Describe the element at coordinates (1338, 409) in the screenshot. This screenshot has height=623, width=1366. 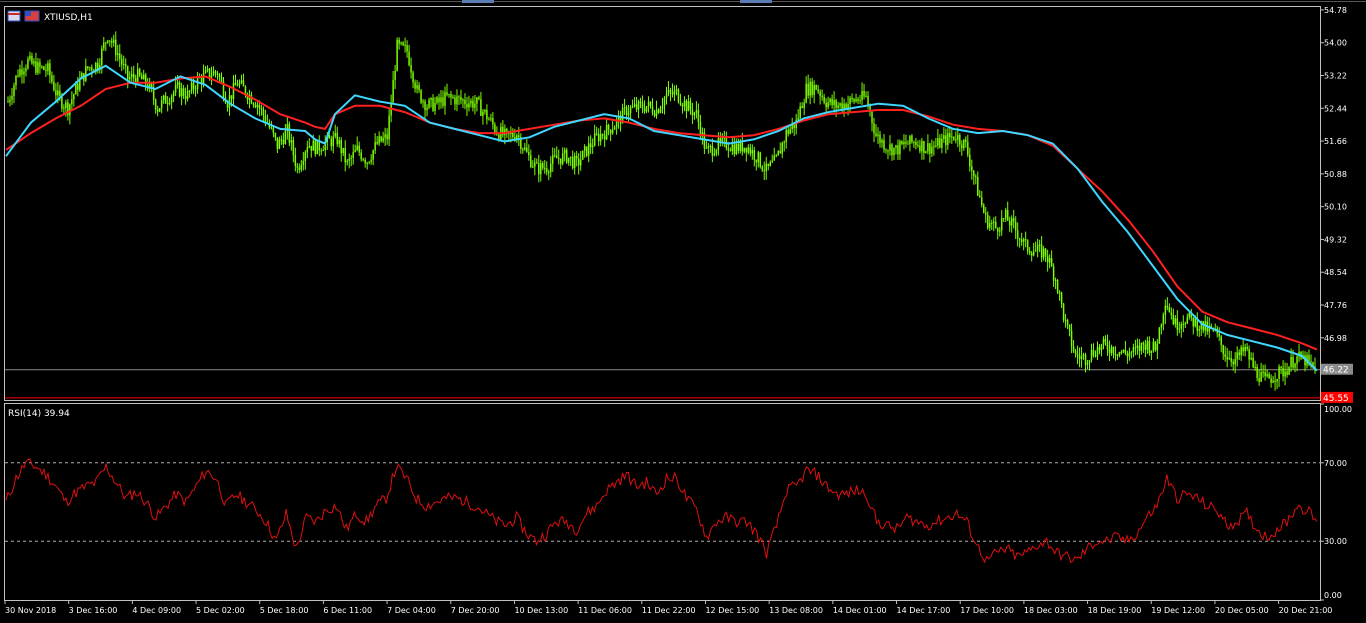
I see `rsi-tick-label: 100.00` at that location.